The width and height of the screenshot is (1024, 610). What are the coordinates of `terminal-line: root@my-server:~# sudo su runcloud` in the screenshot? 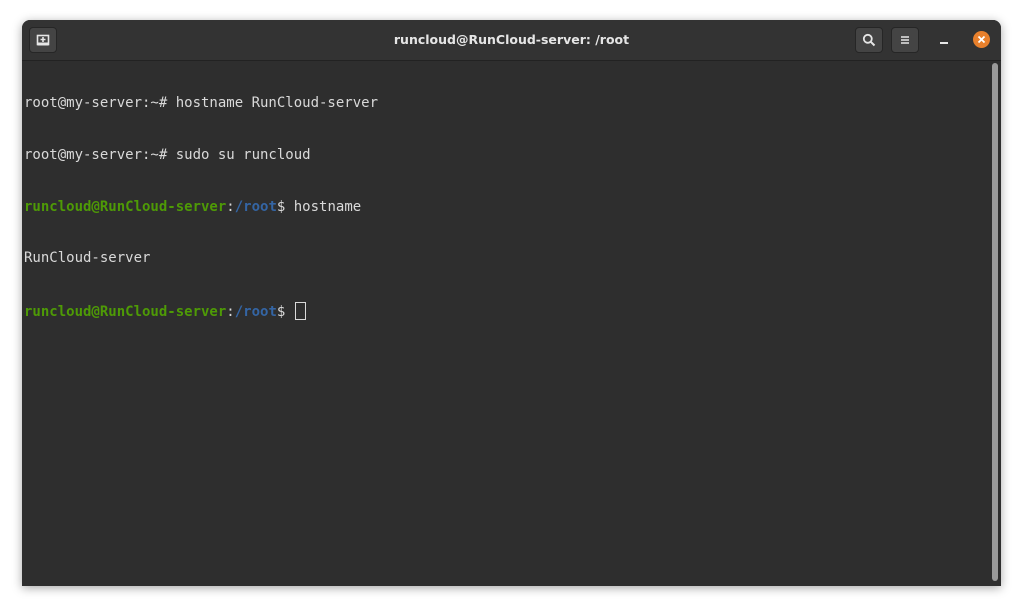 It's located at (507, 155).